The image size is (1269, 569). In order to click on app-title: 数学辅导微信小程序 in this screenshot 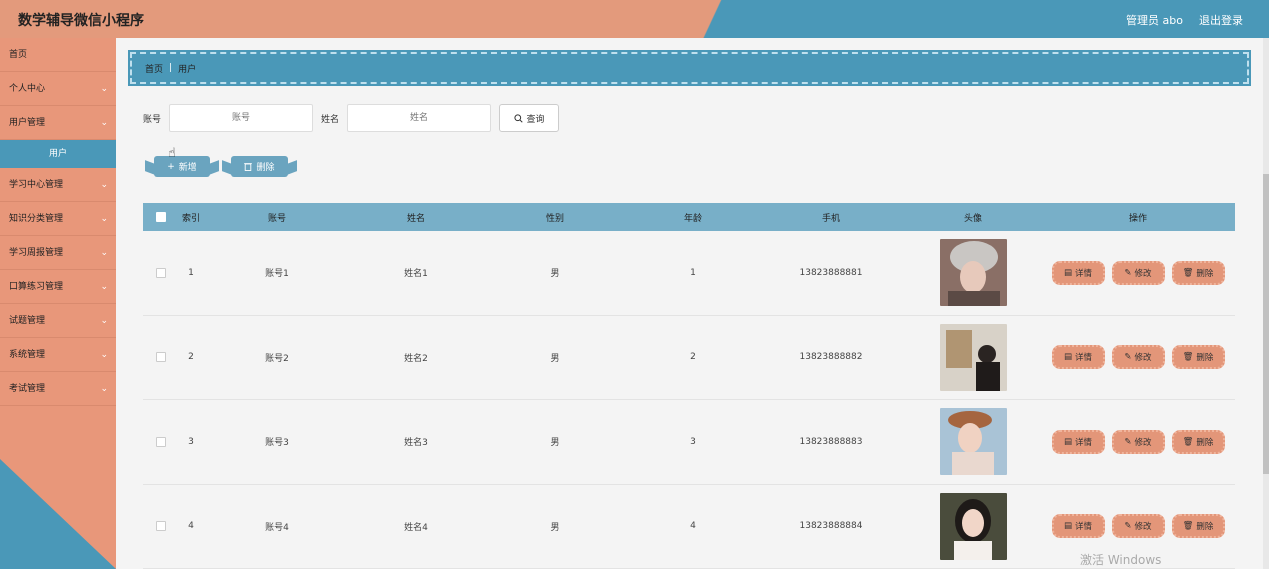, I will do `click(81, 21)`.